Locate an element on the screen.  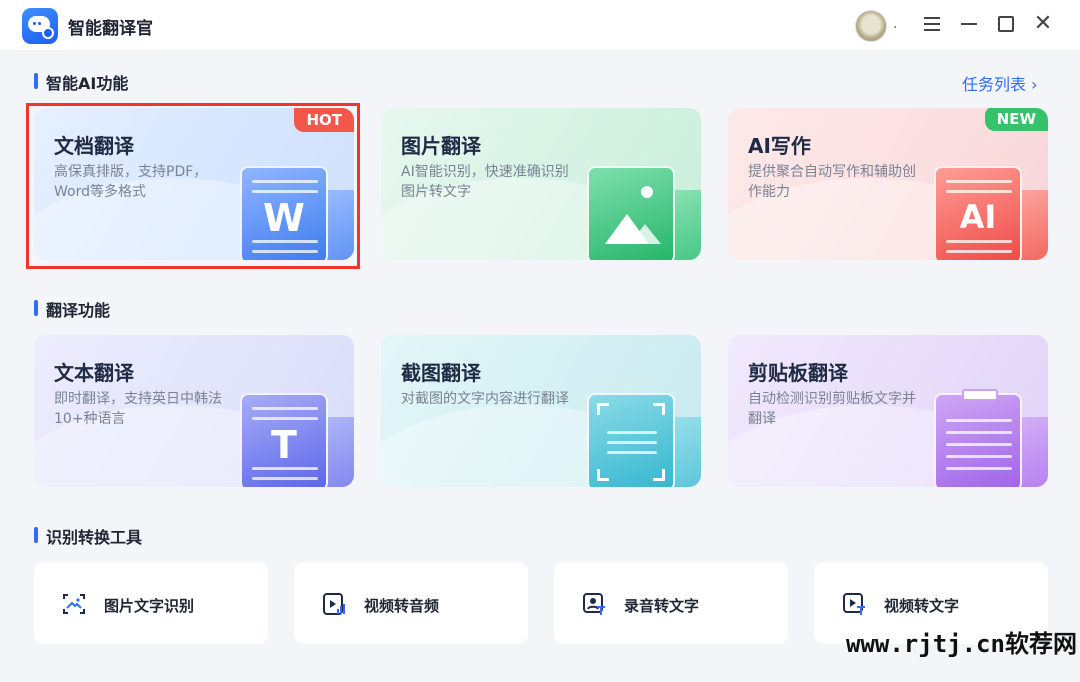
avatar-status: . is located at coordinates (895, 24).